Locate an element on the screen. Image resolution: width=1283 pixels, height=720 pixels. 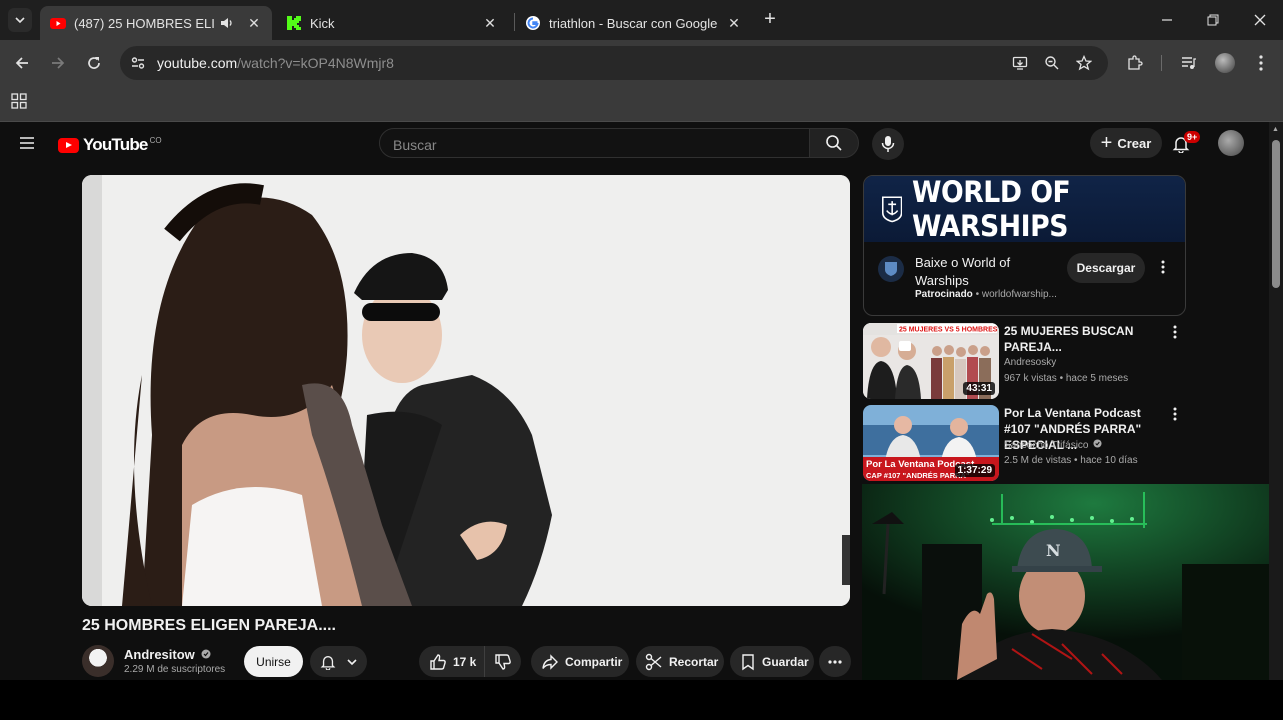
minimize-button is located at coordinates (1167, 20).